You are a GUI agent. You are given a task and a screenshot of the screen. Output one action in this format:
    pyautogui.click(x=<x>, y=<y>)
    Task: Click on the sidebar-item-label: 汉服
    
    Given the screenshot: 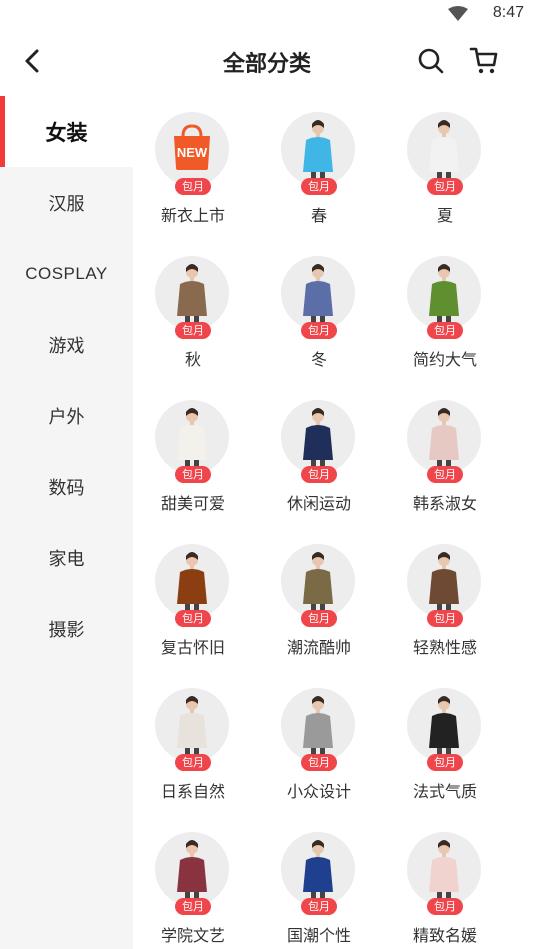 What is the action you would take?
    pyautogui.click(x=66, y=204)
    